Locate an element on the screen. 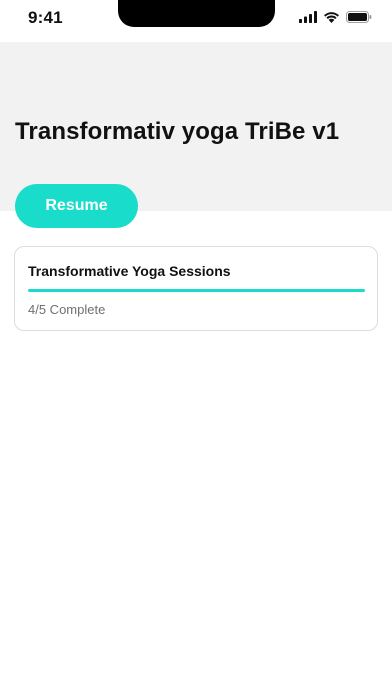 Image resolution: width=392 pixels, height=696 pixels. status-icons is located at coordinates (335, 17).